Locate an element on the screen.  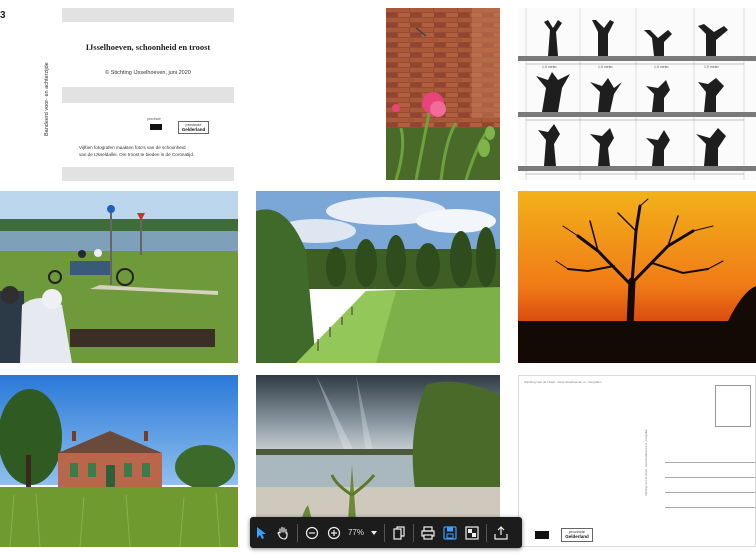
photo-tree-sunset is located at coordinates (637, 277).